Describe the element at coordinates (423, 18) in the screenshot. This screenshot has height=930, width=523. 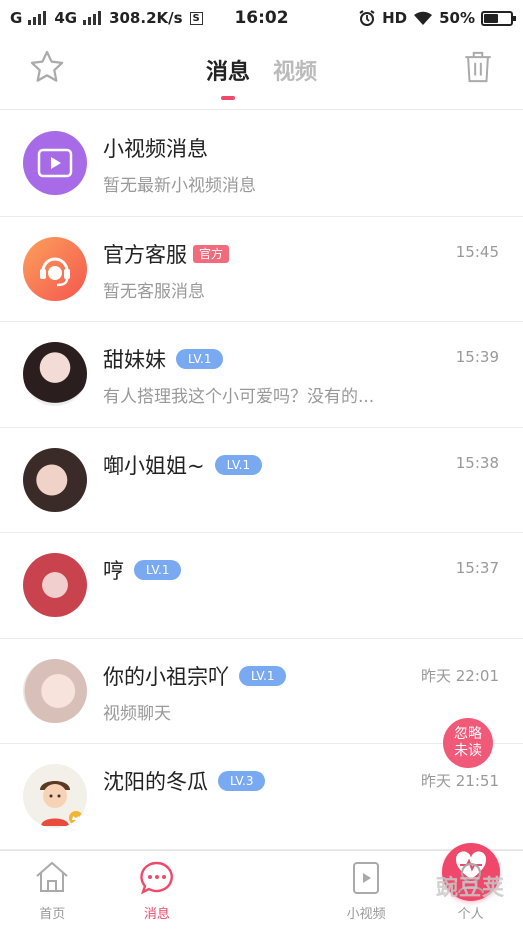
I see `wifi-icon` at that location.